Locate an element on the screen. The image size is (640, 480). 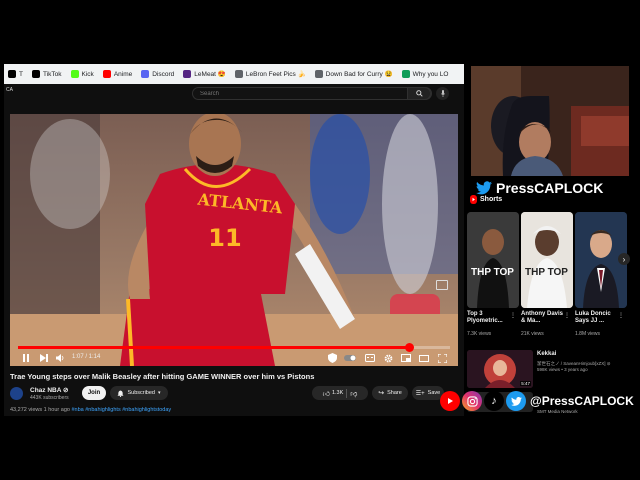
chevron-right-icon: › is located at coordinates (624, 259).